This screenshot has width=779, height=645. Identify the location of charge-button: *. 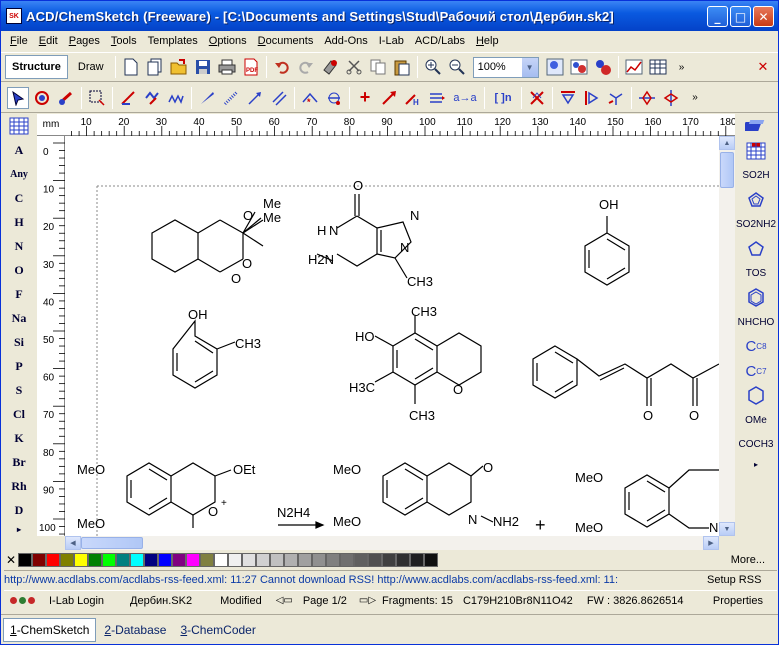
(310, 98).